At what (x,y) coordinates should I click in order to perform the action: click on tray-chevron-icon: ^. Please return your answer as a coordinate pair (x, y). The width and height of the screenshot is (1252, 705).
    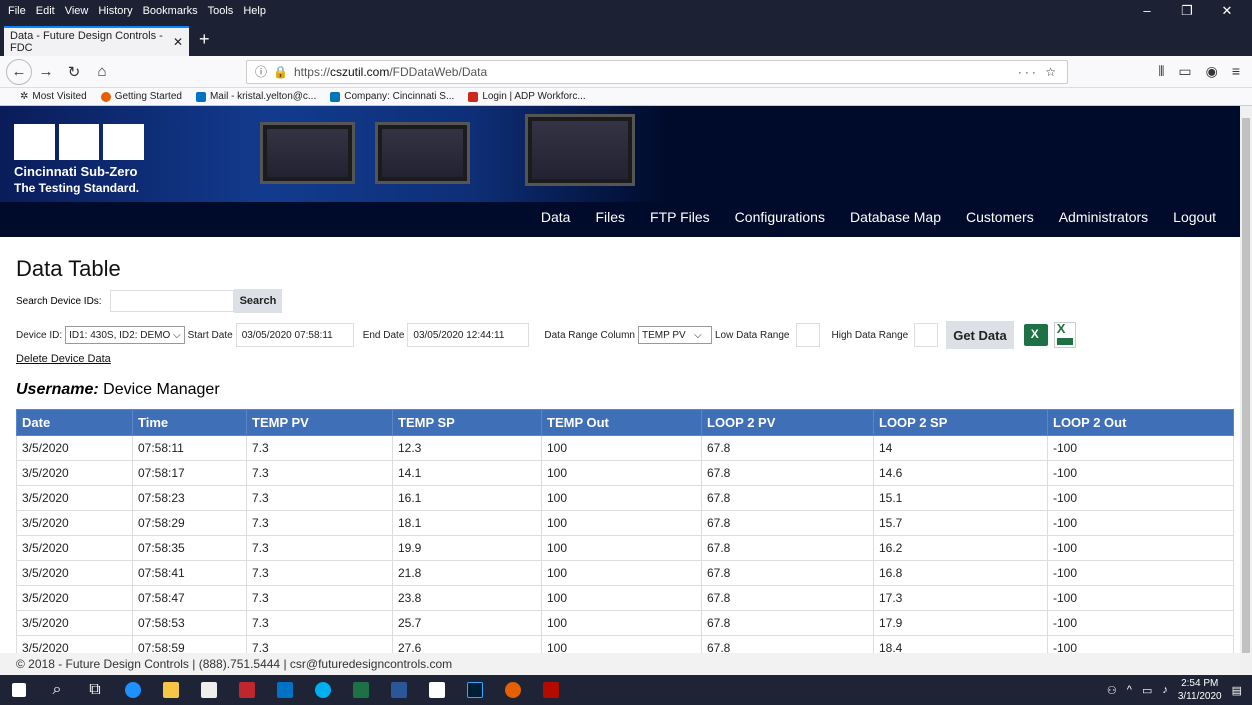
    Looking at the image, I should click on (1129, 690).